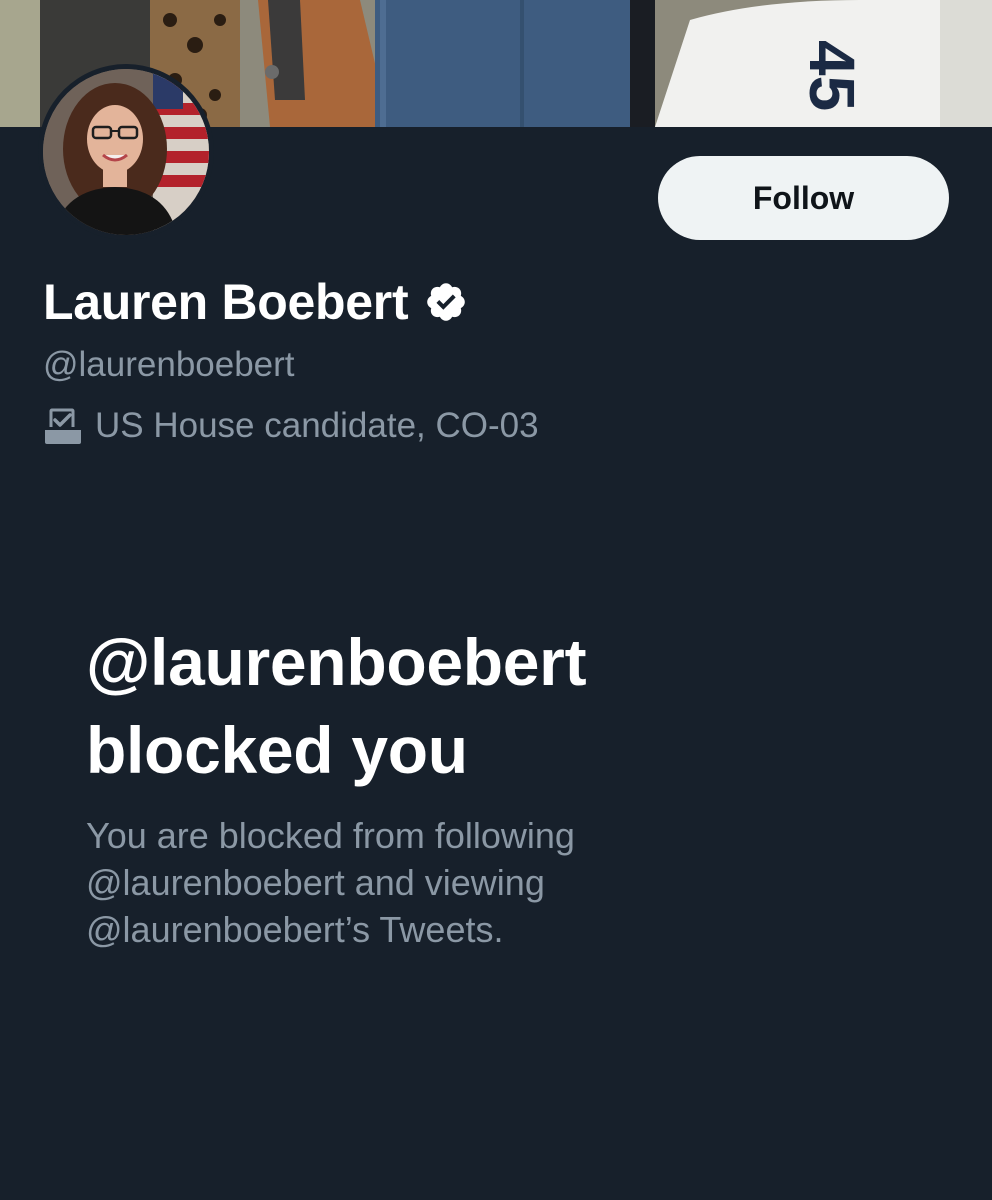 The image size is (992, 1200). I want to click on ballot-box-icon, so click(63, 426).